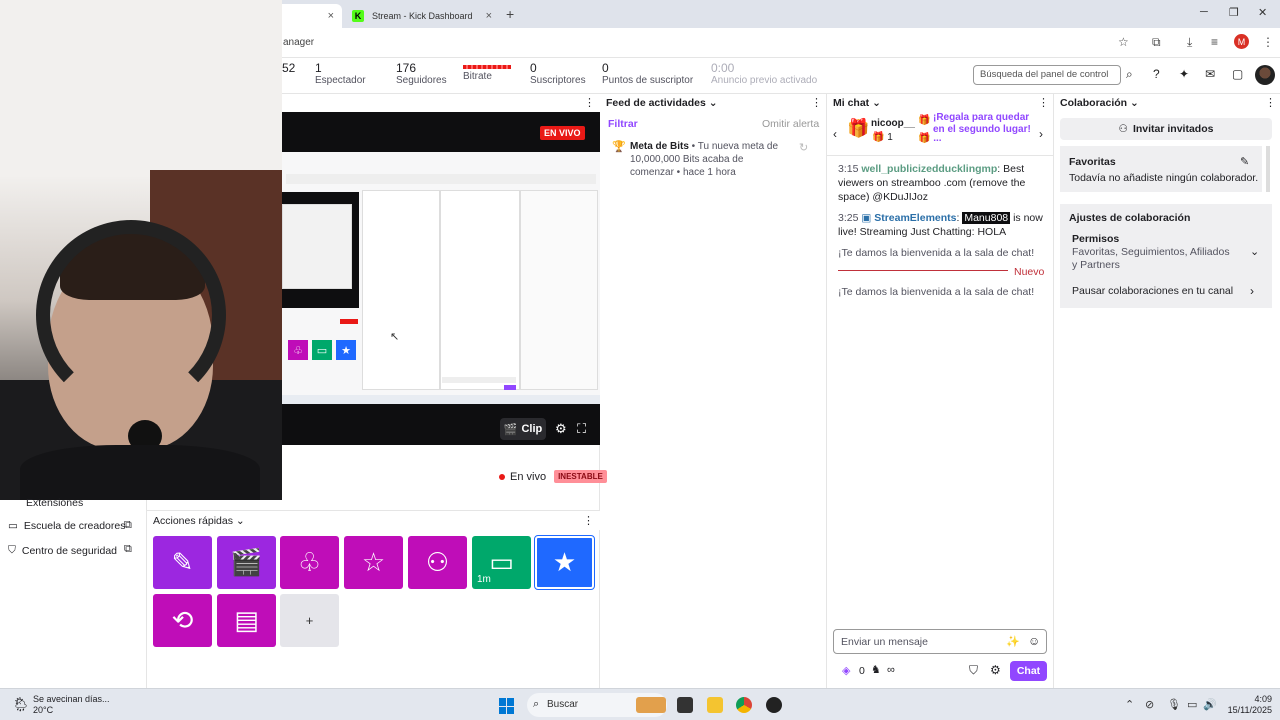  What do you see at coordinates (774, 705) in the screenshot?
I see `obs-icon` at bounding box center [774, 705].